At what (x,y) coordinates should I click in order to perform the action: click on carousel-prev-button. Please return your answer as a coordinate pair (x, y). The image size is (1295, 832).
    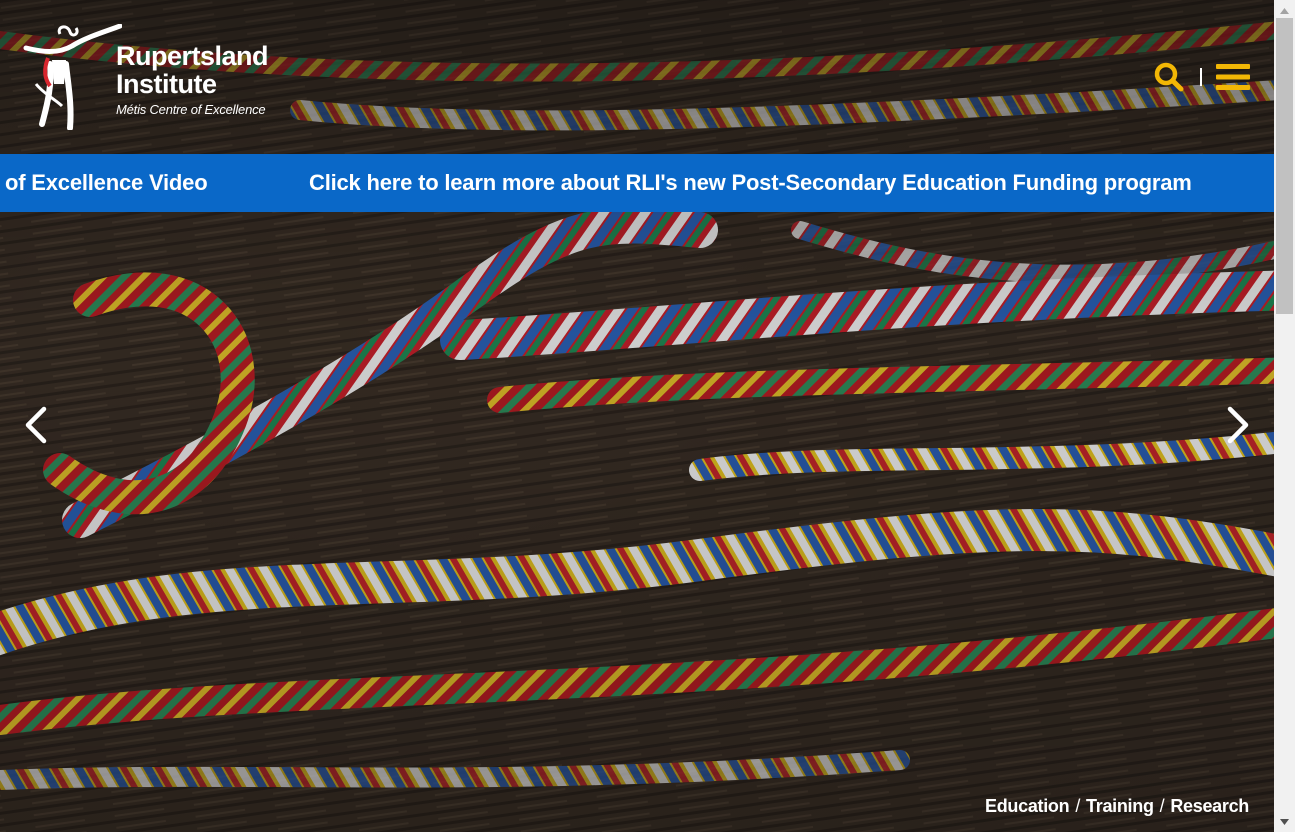
    Looking at the image, I should click on (37, 425).